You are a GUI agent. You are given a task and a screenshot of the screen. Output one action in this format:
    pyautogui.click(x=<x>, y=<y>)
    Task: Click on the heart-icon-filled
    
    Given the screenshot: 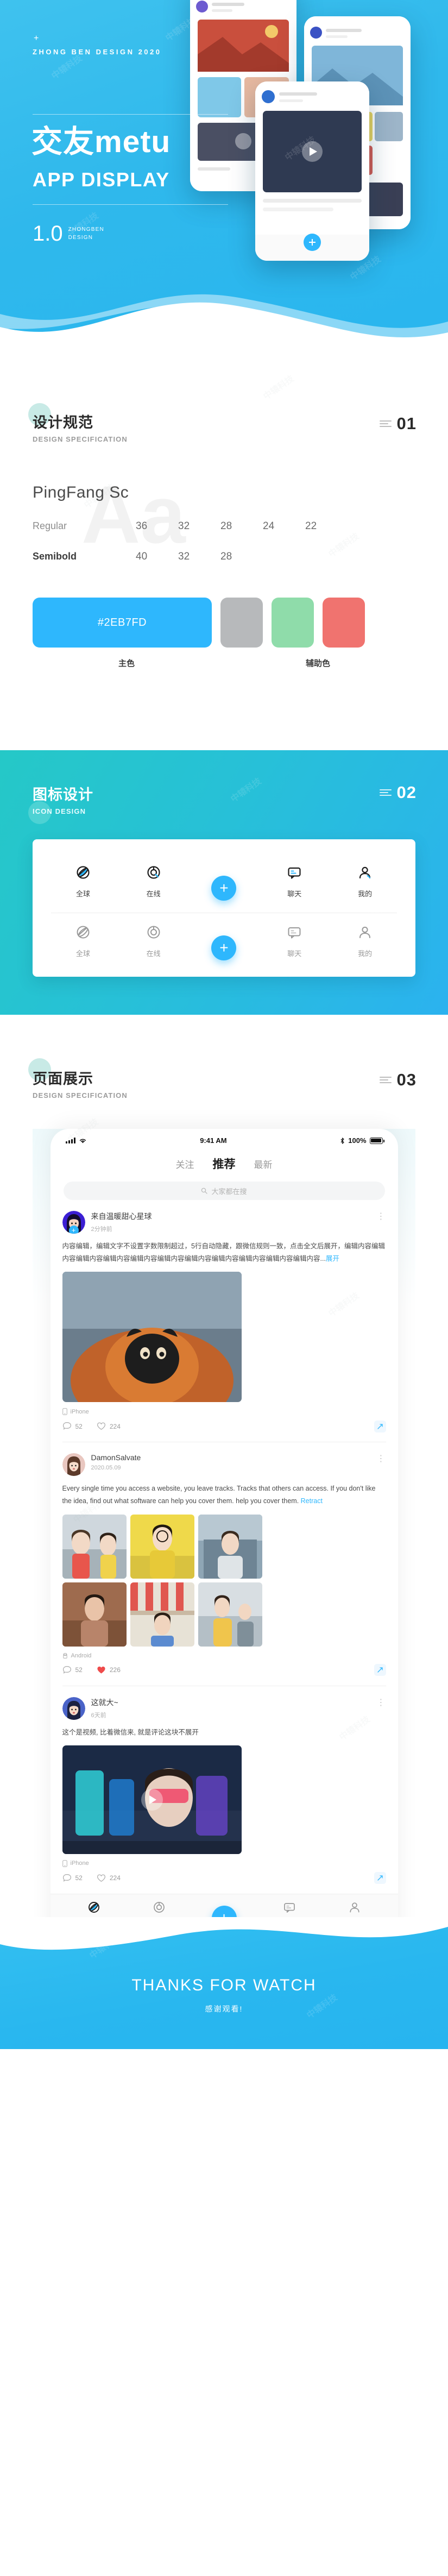 What is the action you would take?
    pyautogui.click(x=101, y=1670)
    